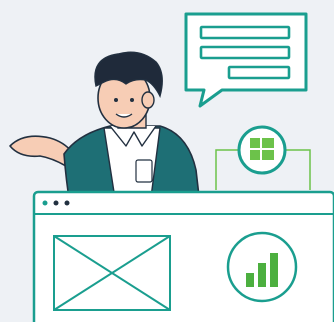 The height and width of the screenshot is (322, 334). What do you see at coordinates (262, 150) in the screenshot?
I see `windows-logo-icon` at bounding box center [262, 150].